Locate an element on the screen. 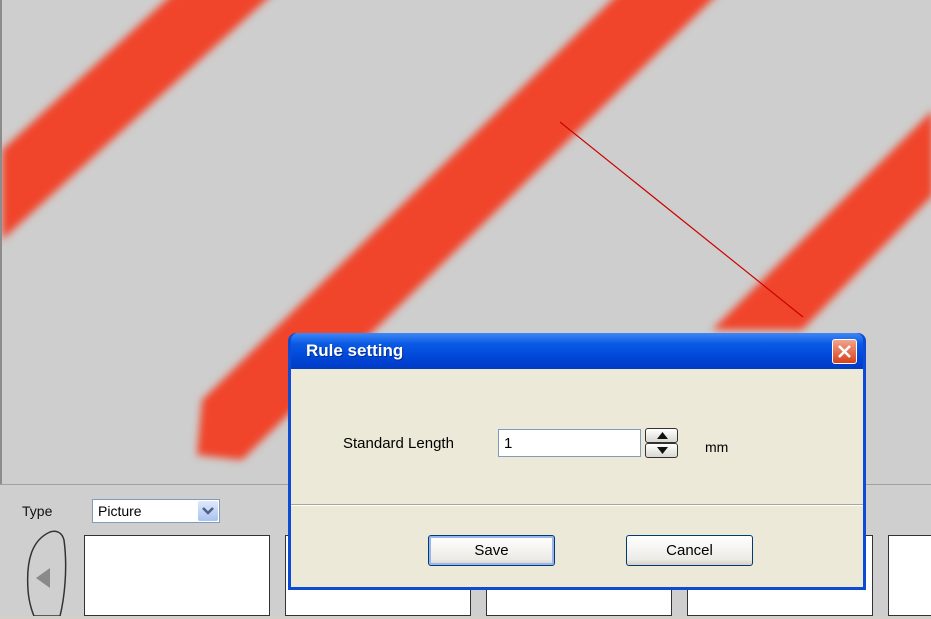 This screenshot has width=931, height=619. type-select: Picture is located at coordinates (156, 511).